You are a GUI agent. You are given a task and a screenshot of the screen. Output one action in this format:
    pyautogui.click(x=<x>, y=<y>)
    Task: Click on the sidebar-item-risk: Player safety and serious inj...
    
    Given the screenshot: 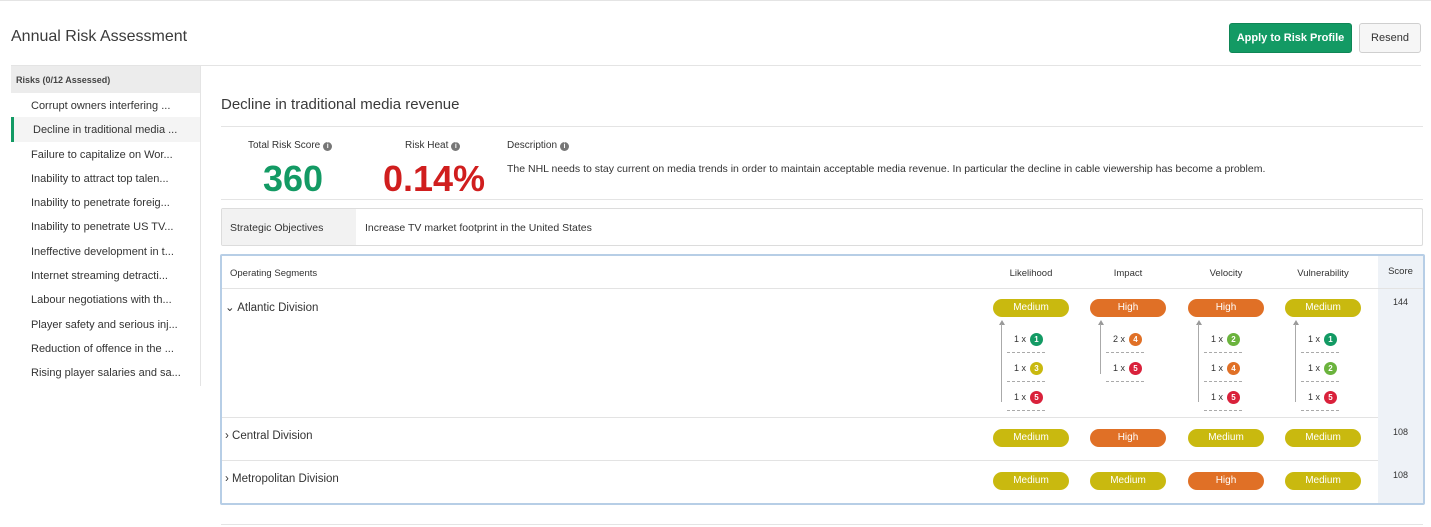 What is the action you would take?
    pyautogui.click(x=105, y=324)
    